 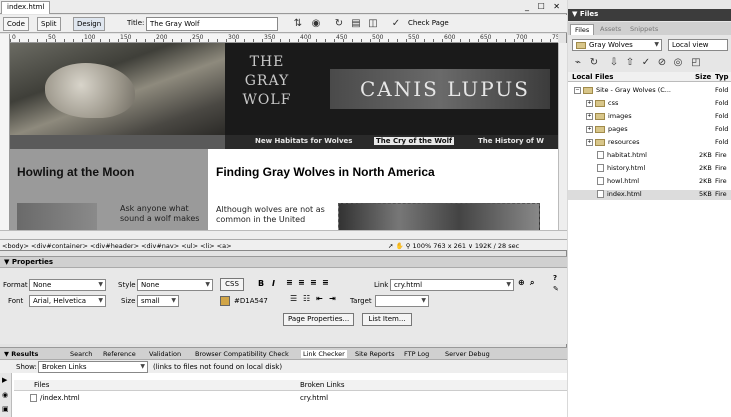 I want to click on window-size: 763 x 261 ∨ 192K / 28 sec, so click(x=476, y=246).